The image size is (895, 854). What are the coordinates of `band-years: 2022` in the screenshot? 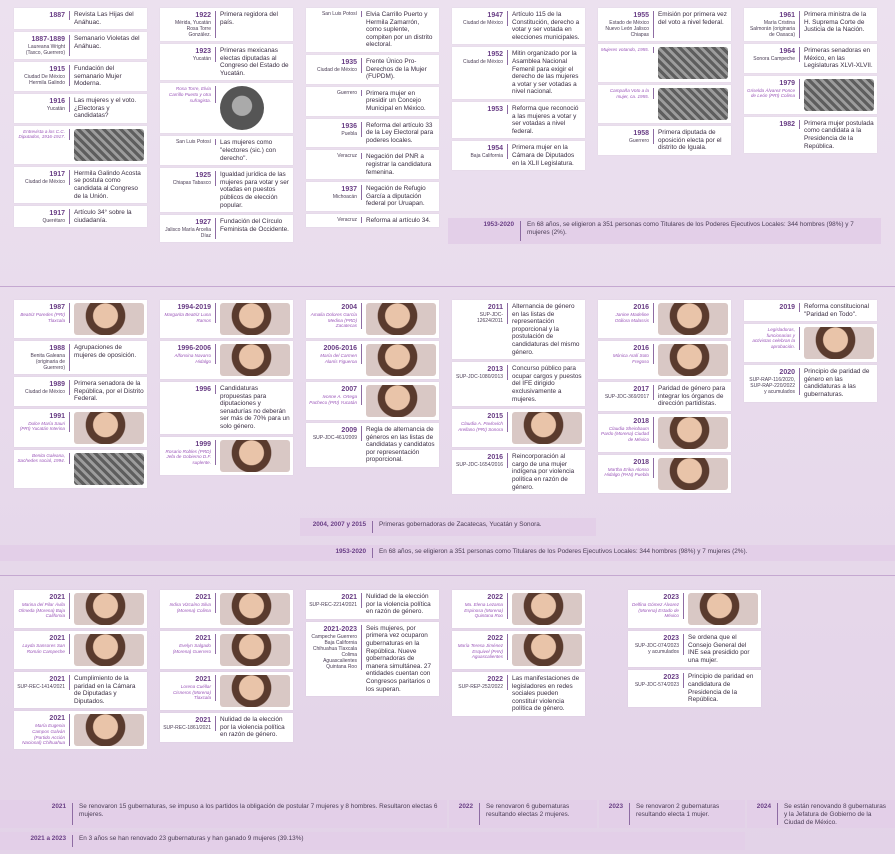 It's located at (467, 814).